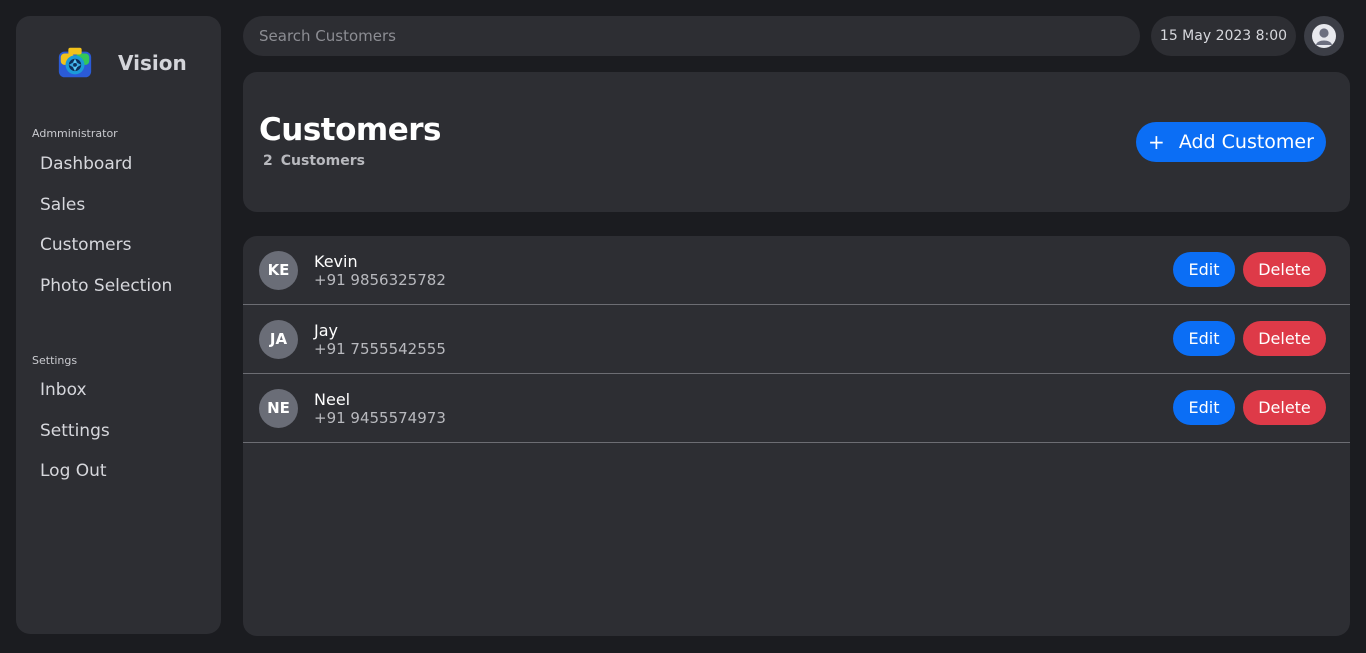 This screenshot has width=1366, height=653. I want to click on customer-name: Kevin, so click(336, 261).